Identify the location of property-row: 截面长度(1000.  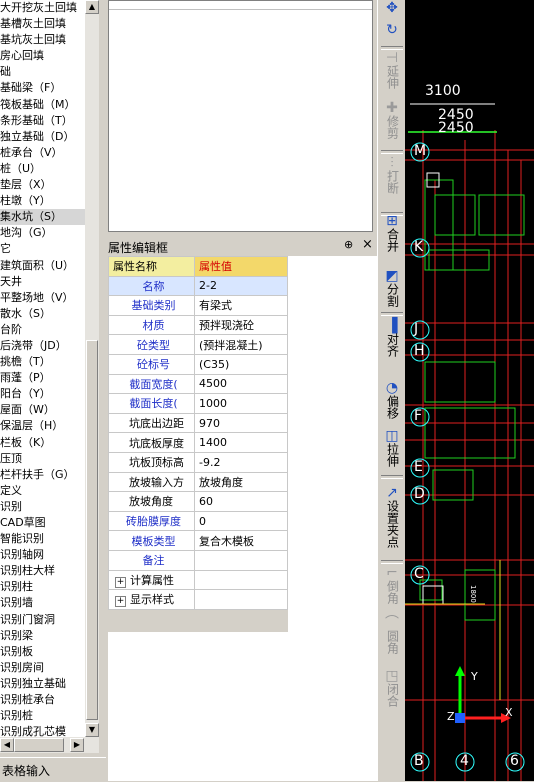
(198, 403).